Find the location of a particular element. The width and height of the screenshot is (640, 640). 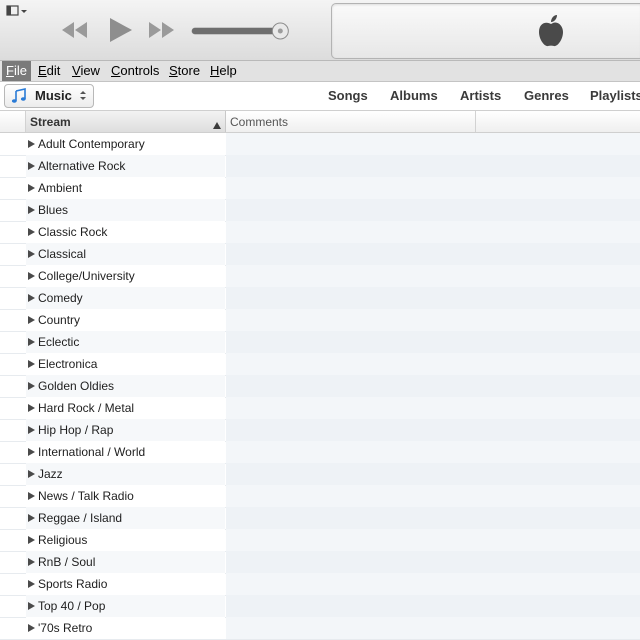

list-item: College/University is located at coordinates (320, 276).